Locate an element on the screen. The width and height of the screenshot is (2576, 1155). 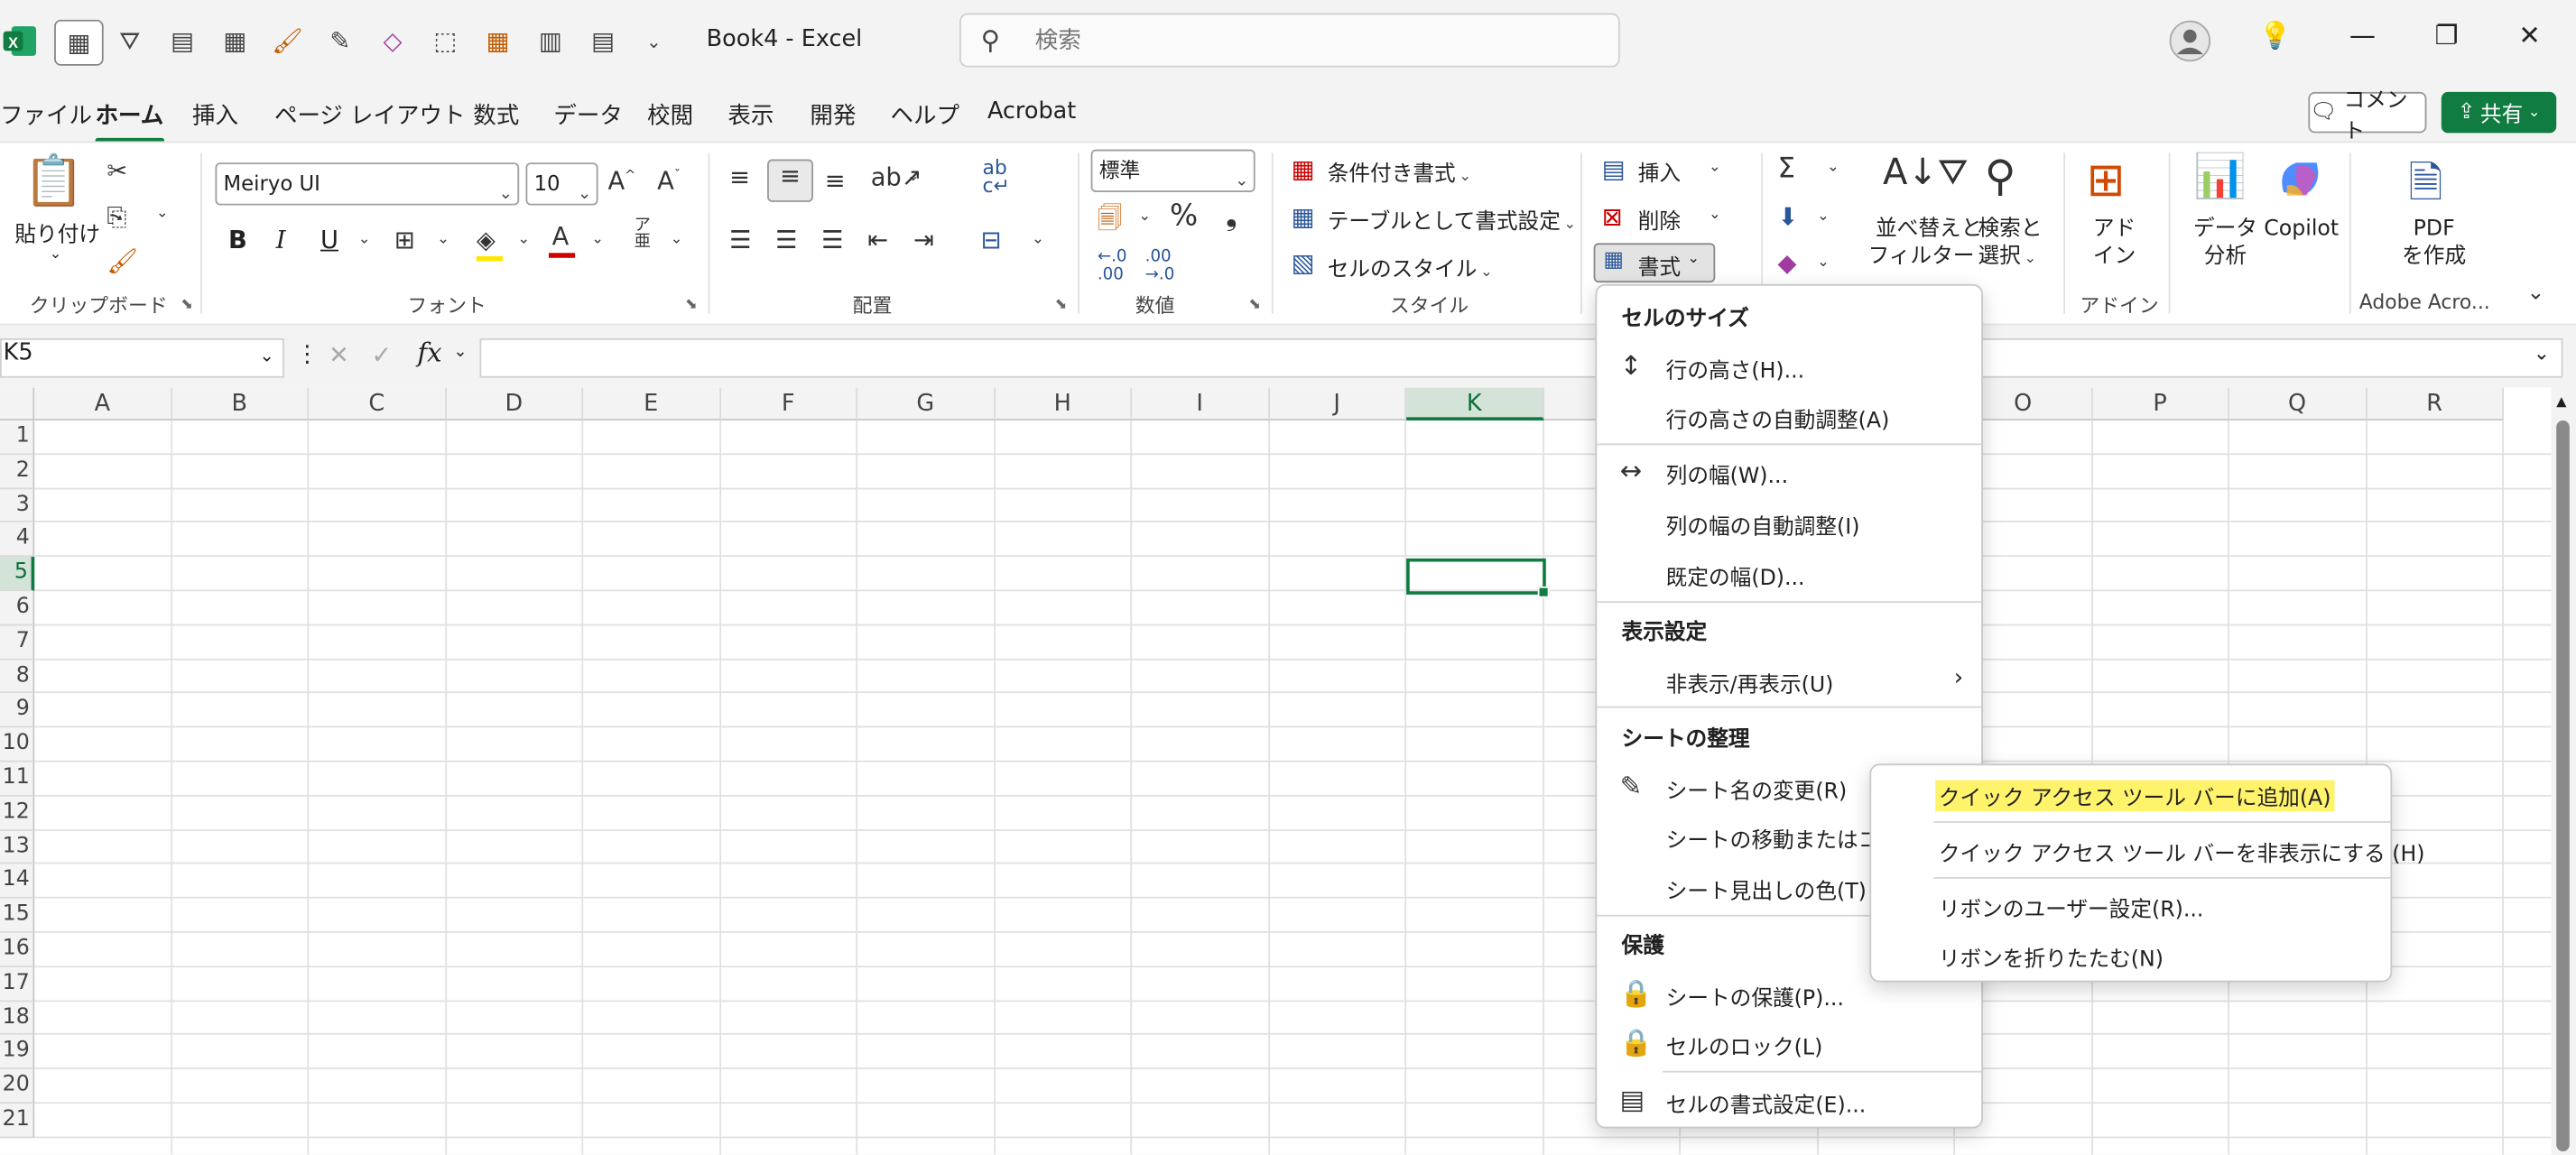
align-top-icon: ≡ is located at coordinates (739, 177).